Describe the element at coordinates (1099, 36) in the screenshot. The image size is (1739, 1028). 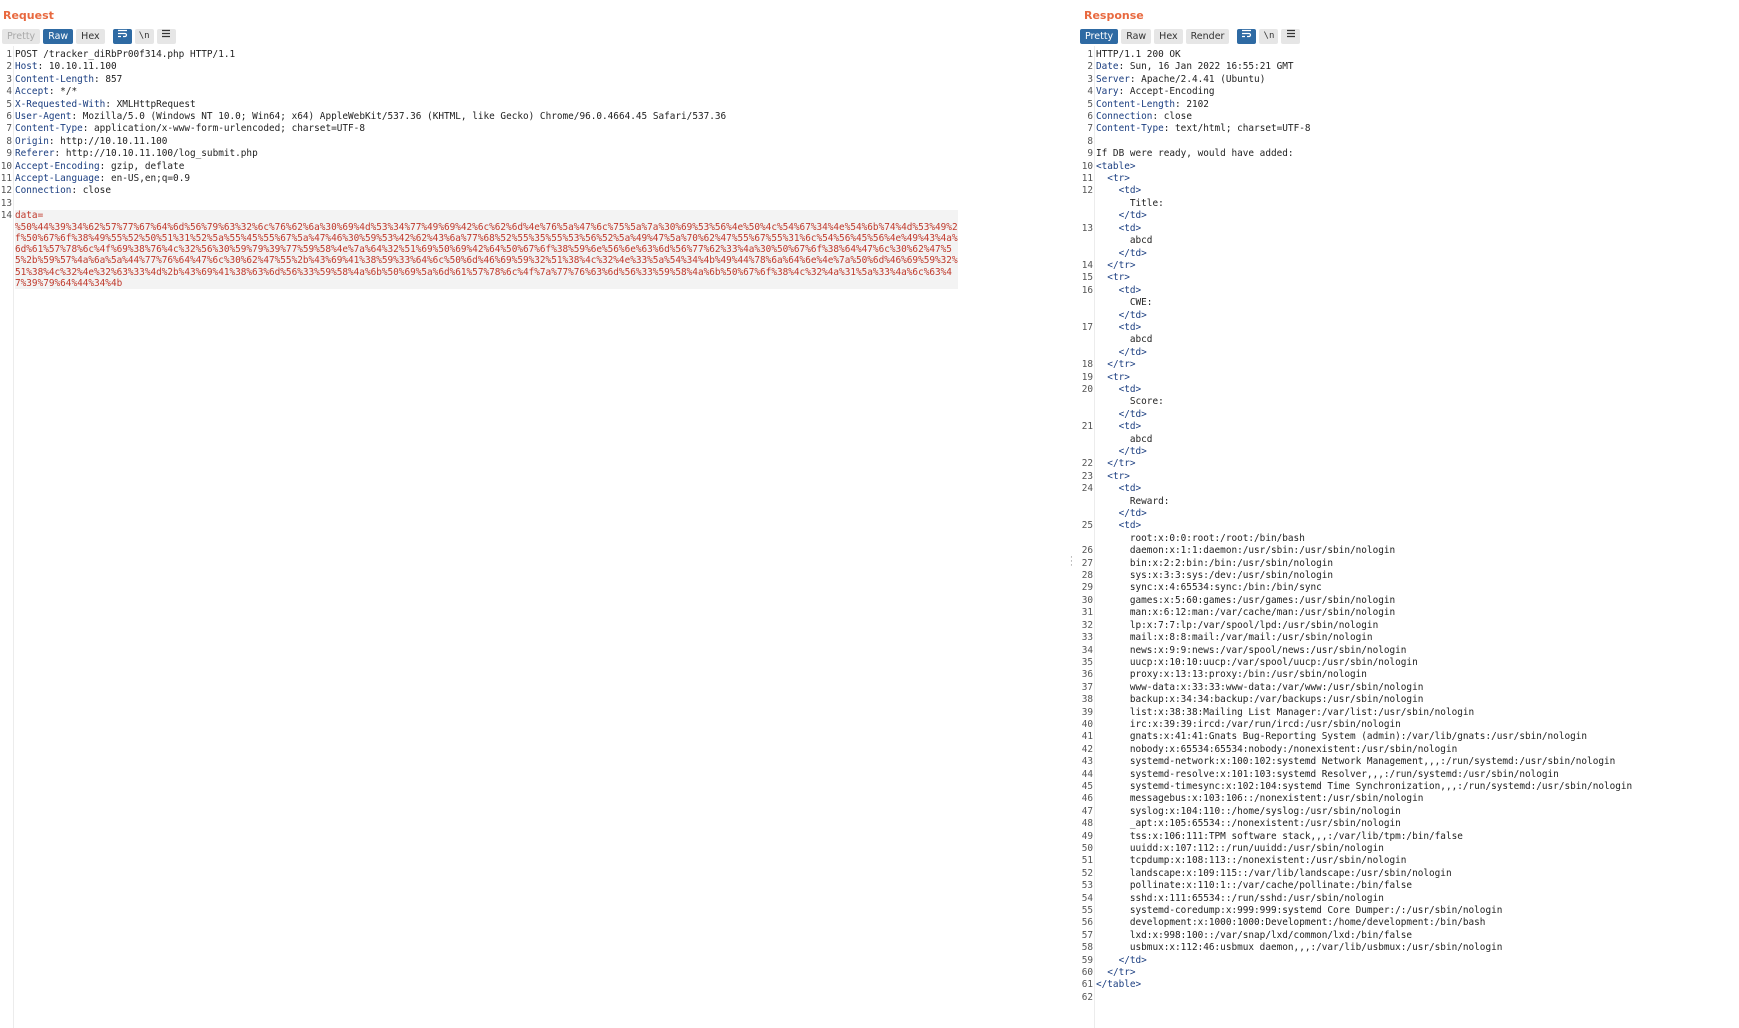
I see `response-tab-pretty: Pretty` at that location.